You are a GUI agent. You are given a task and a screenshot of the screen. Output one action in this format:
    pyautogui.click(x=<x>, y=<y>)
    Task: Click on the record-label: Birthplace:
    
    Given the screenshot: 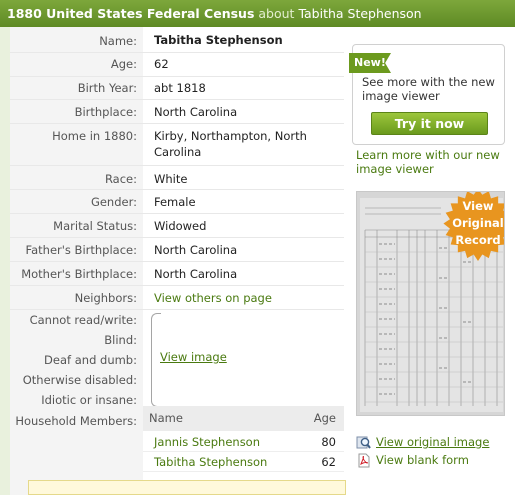 What is the action you would take?
    pyautogui.click(x=105, y=112)
    